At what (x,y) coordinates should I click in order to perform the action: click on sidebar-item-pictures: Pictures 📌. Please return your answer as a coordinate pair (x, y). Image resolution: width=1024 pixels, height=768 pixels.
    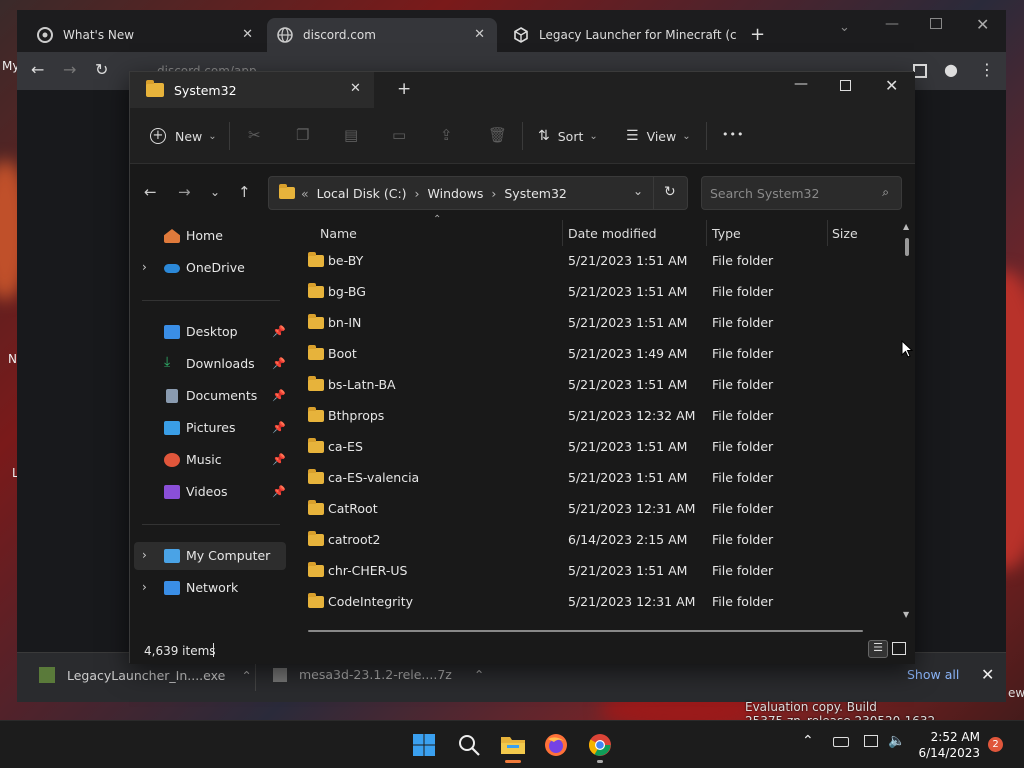
    Looking at the image, I should click on (209, 428).